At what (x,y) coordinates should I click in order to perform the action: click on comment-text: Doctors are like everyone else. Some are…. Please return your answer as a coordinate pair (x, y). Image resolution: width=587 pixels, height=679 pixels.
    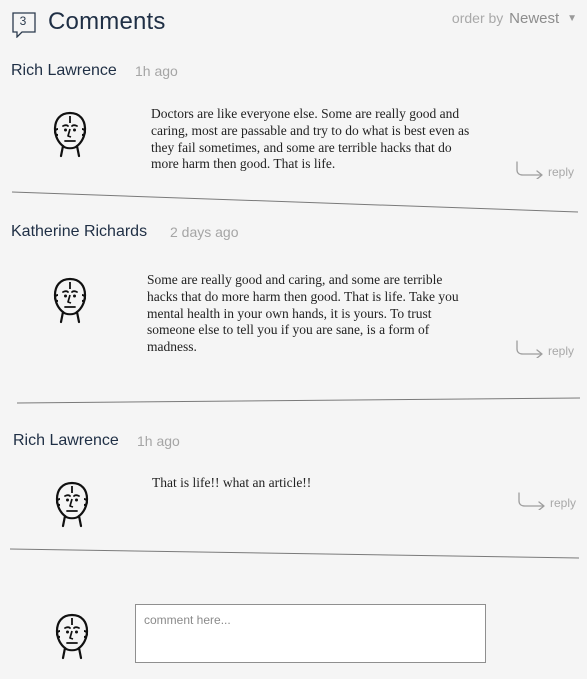
    Looking at the image, I should click on (310, 139).